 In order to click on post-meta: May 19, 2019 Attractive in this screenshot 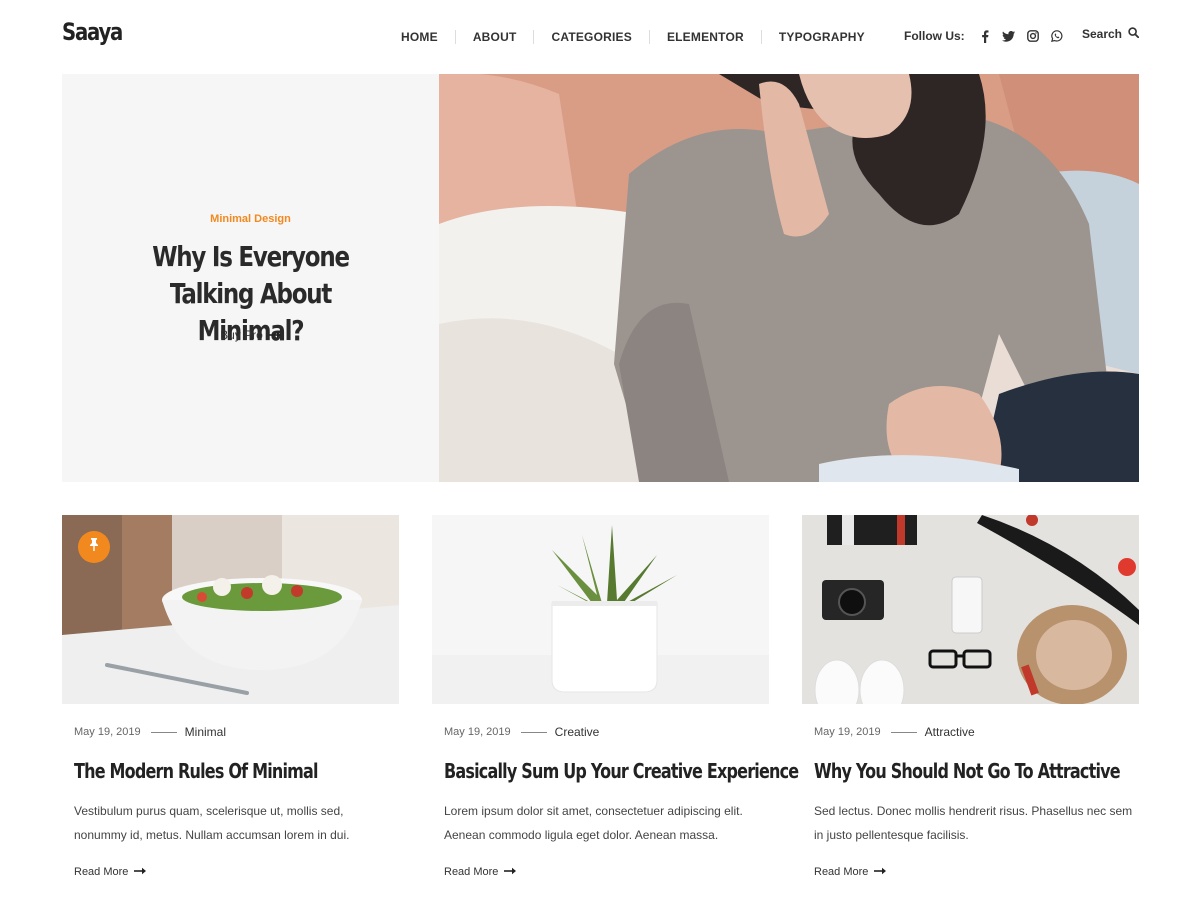, I will do `click(894, 732)`.